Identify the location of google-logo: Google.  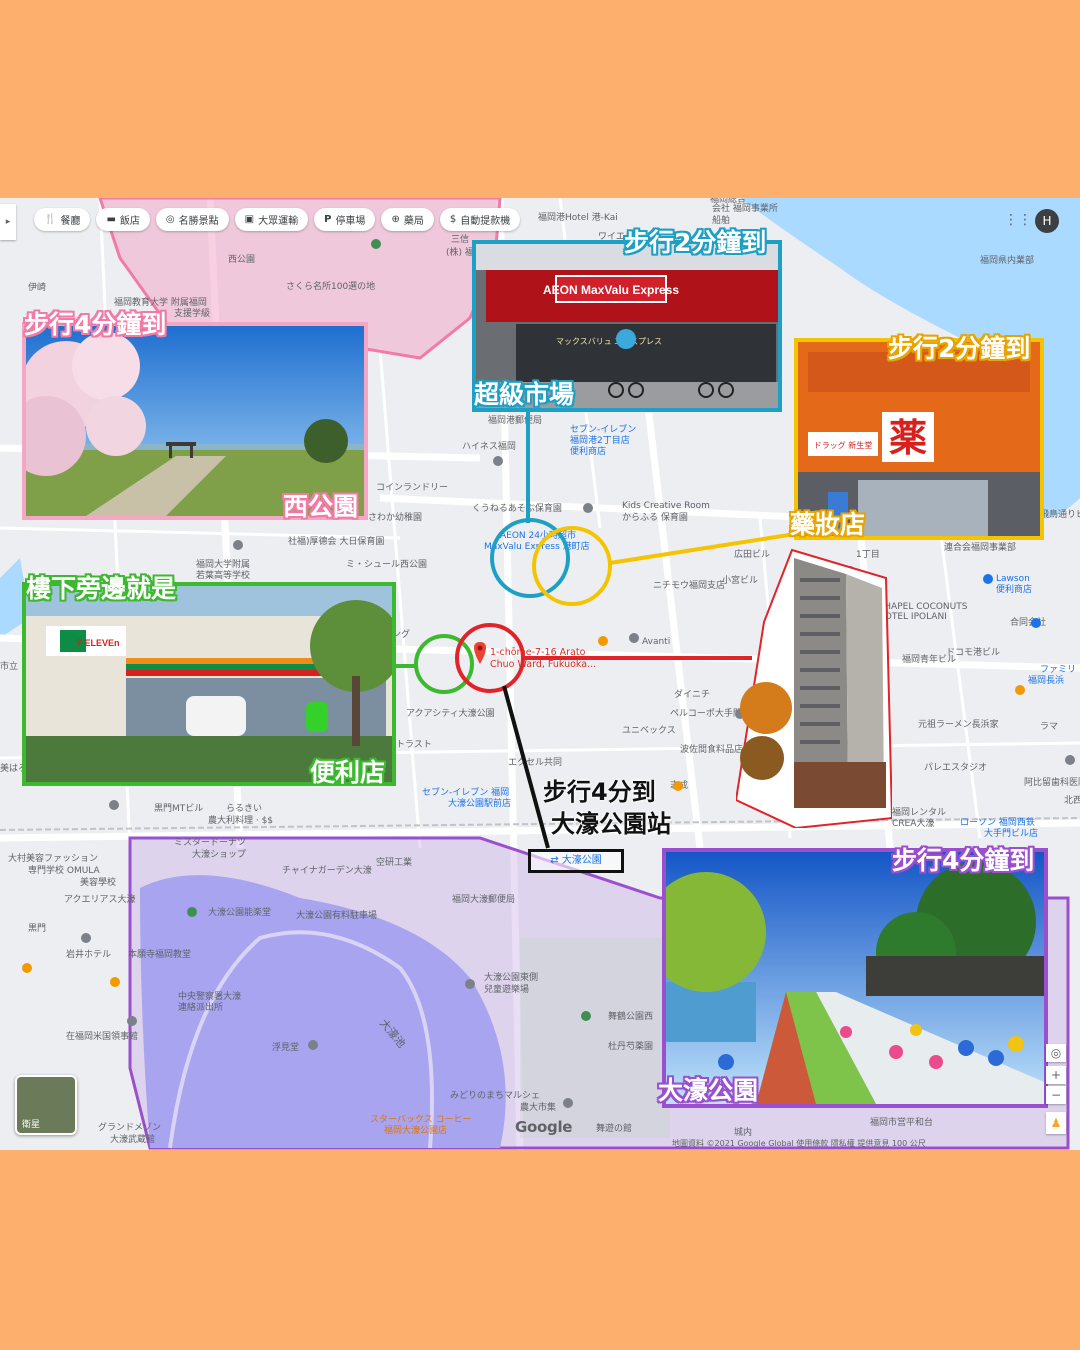
(544, 1127).